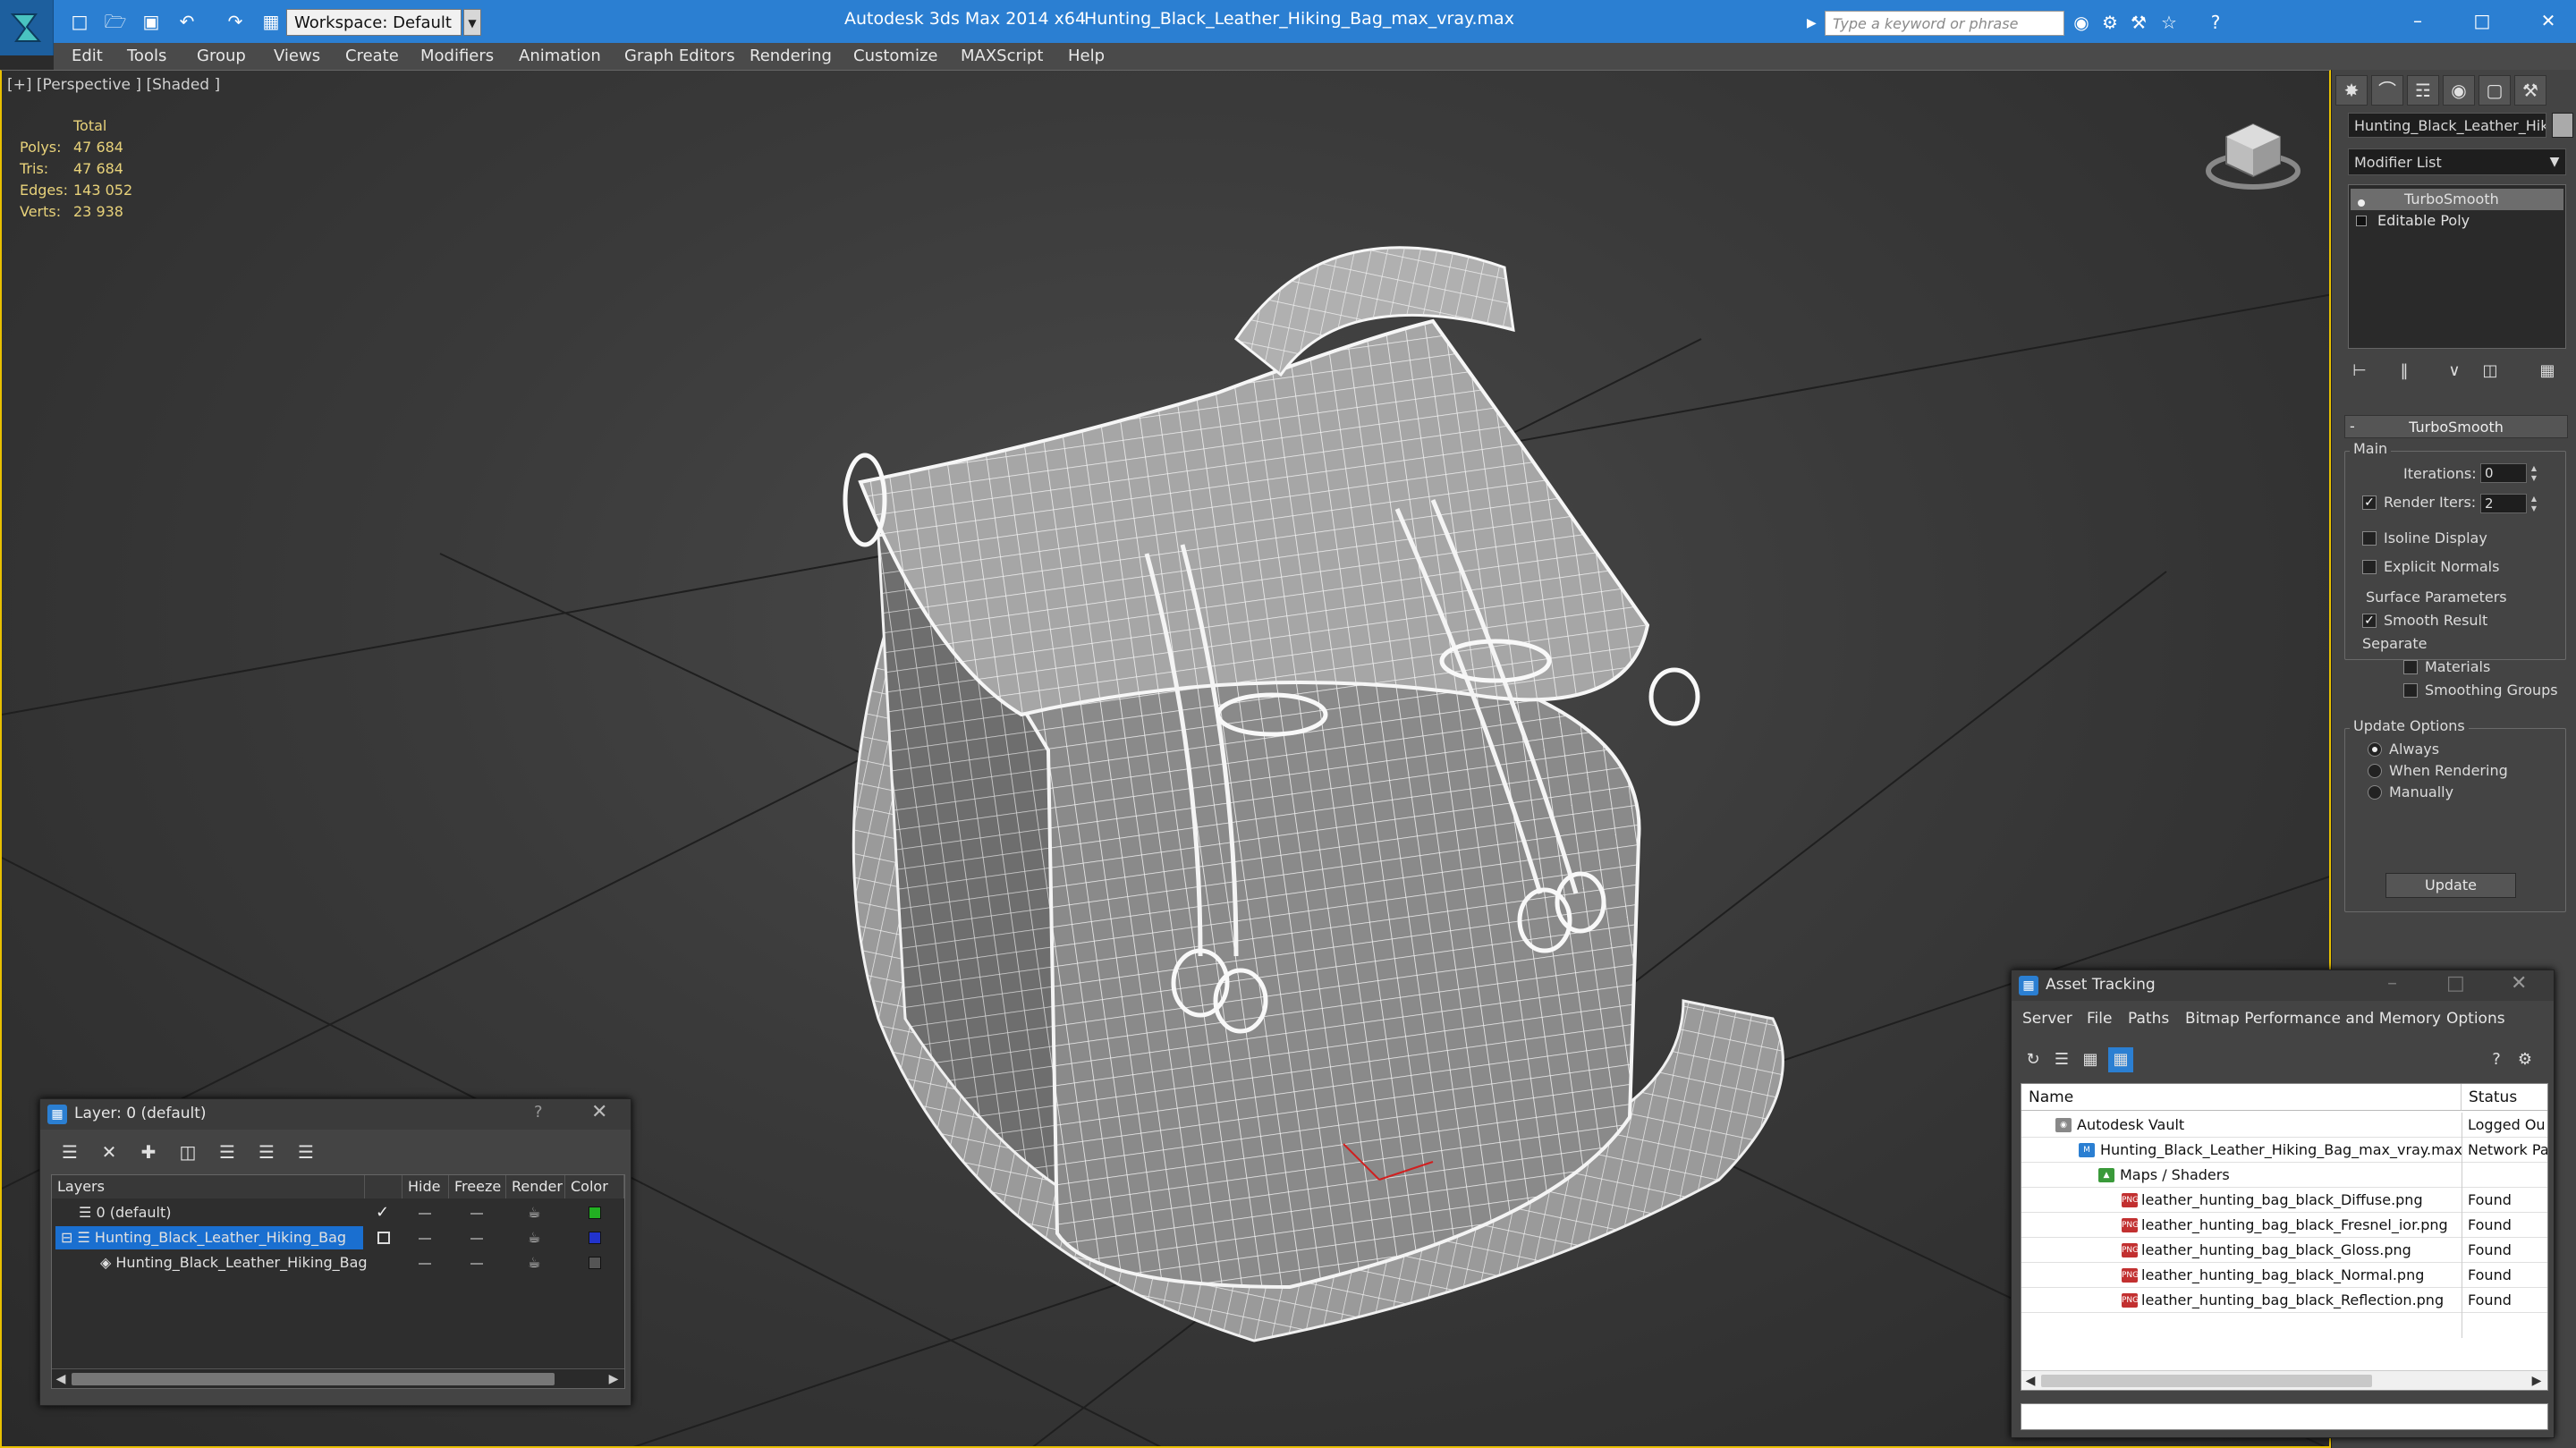 This screenshot has width=2576, height=1448. Describe the element at coordinates (113, 85) in the screenshot. I see `viewport-label: [+] [Perspective ] [Shaded ]` at that location.